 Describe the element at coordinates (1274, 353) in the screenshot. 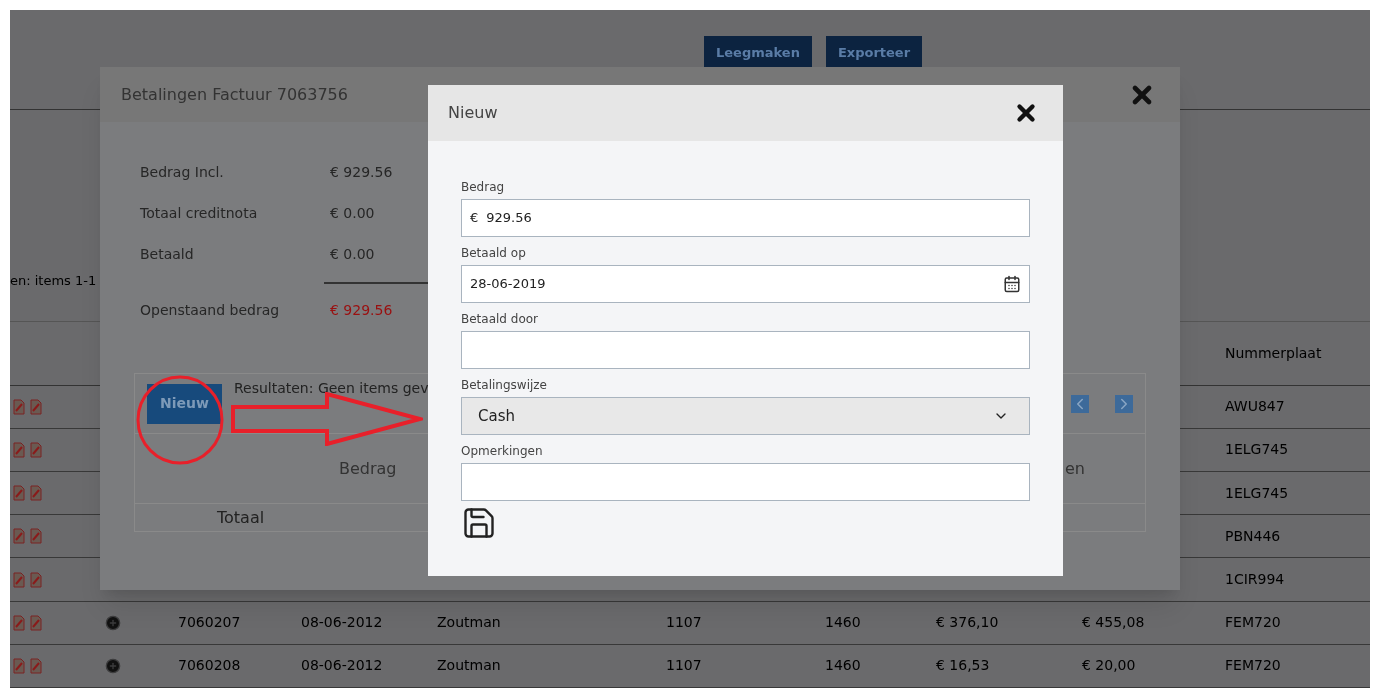

I see `column-header: Nummerplaat` at that location.